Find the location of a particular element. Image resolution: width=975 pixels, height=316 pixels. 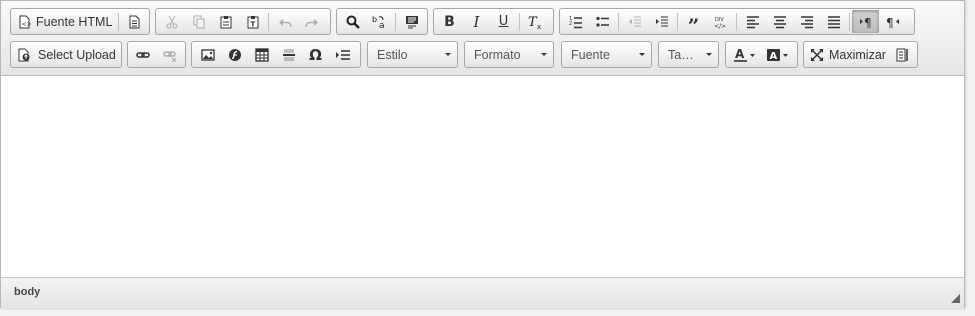

svg-text: a is located at coordinates (382, 25).